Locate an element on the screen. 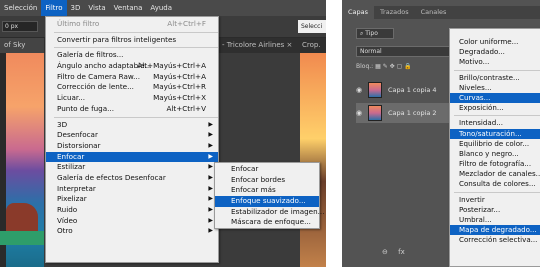 Image resolution: width=540 pixels, height=267 pixels. menu-item-enfocar: Enfocar ▶ is located at coordinates (132, 157).